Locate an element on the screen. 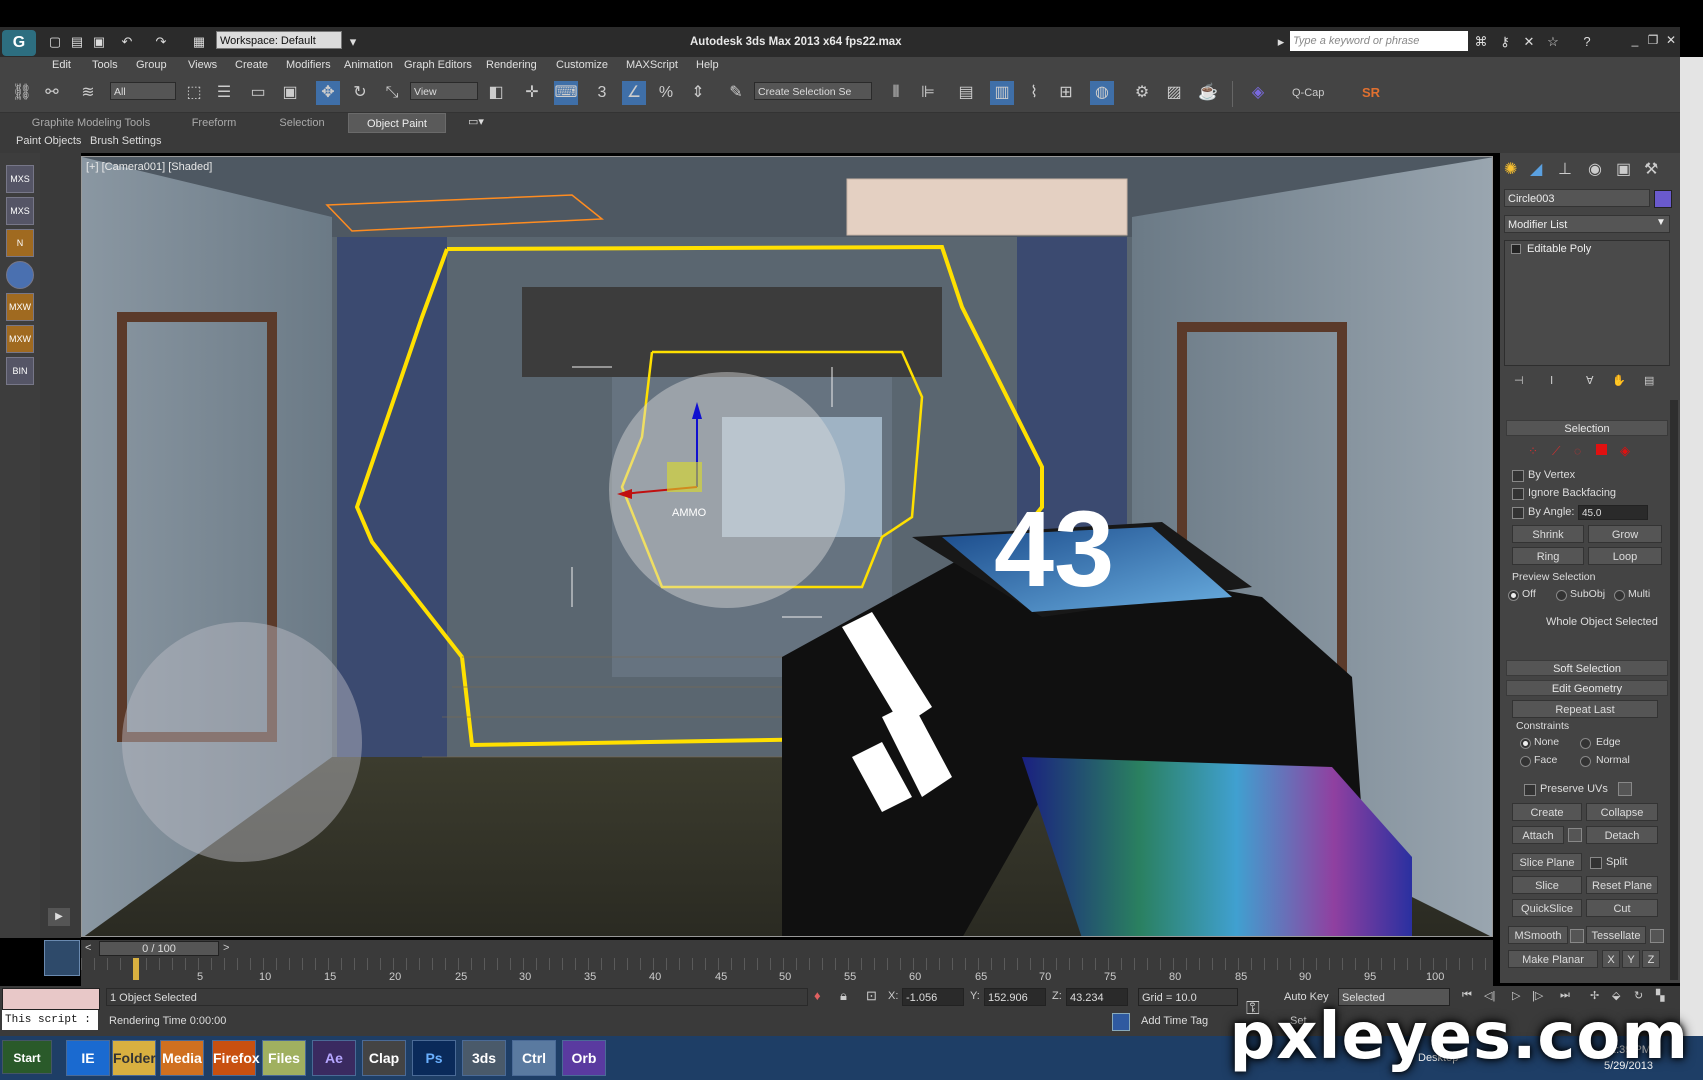  taskbar-control-panel-icon: Ctrl is located at coordinates (534, 1058).